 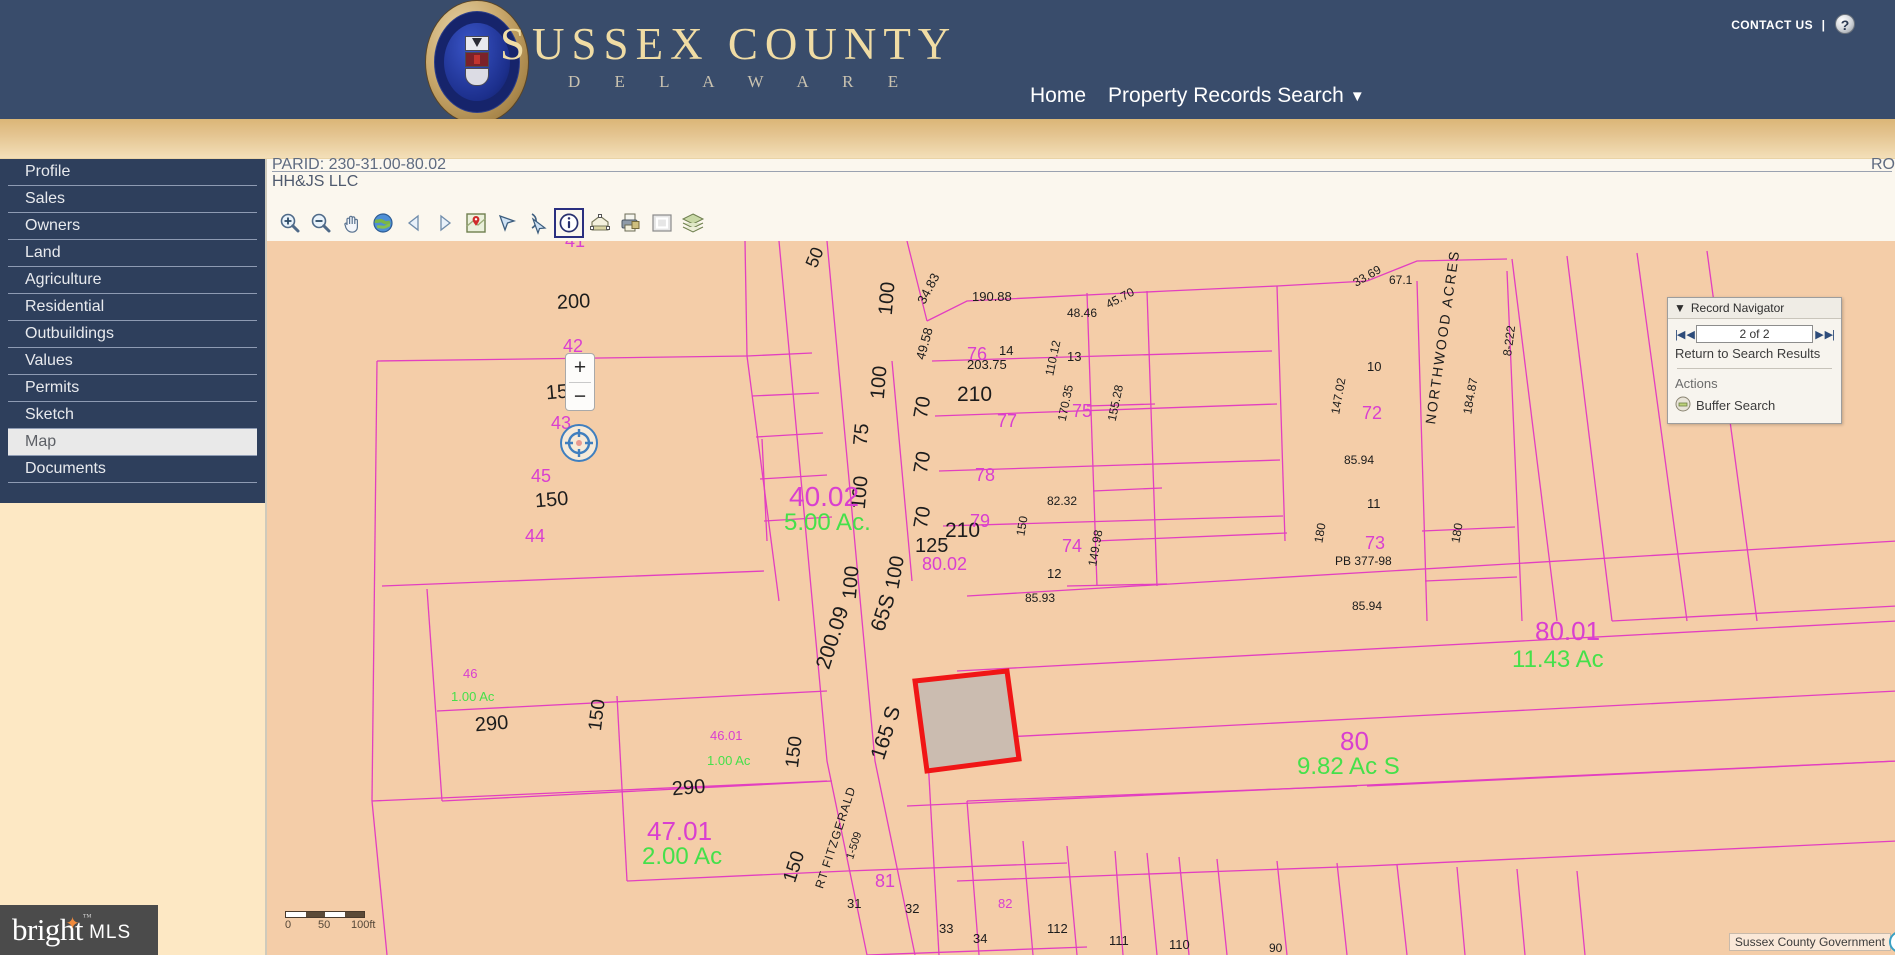 What do you see at coordinates (1072, 546) in the screenshot?
I see `parcel-id-label: 74` at bounding box center [1072, 546].